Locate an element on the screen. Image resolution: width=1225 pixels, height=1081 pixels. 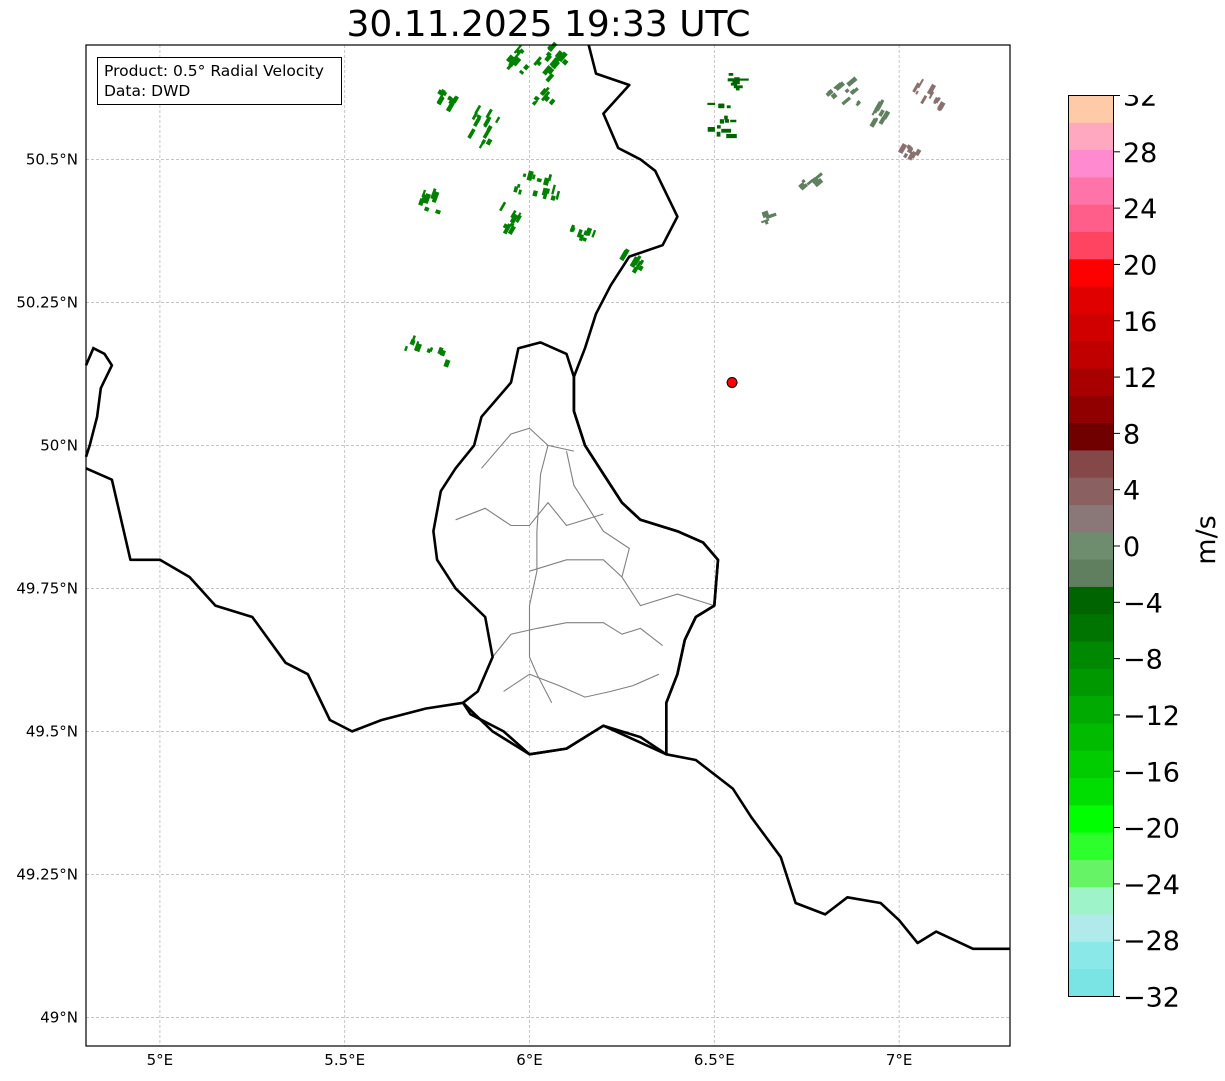
colorbar-tick-label: 4 is located at coordinates (1131, 491).